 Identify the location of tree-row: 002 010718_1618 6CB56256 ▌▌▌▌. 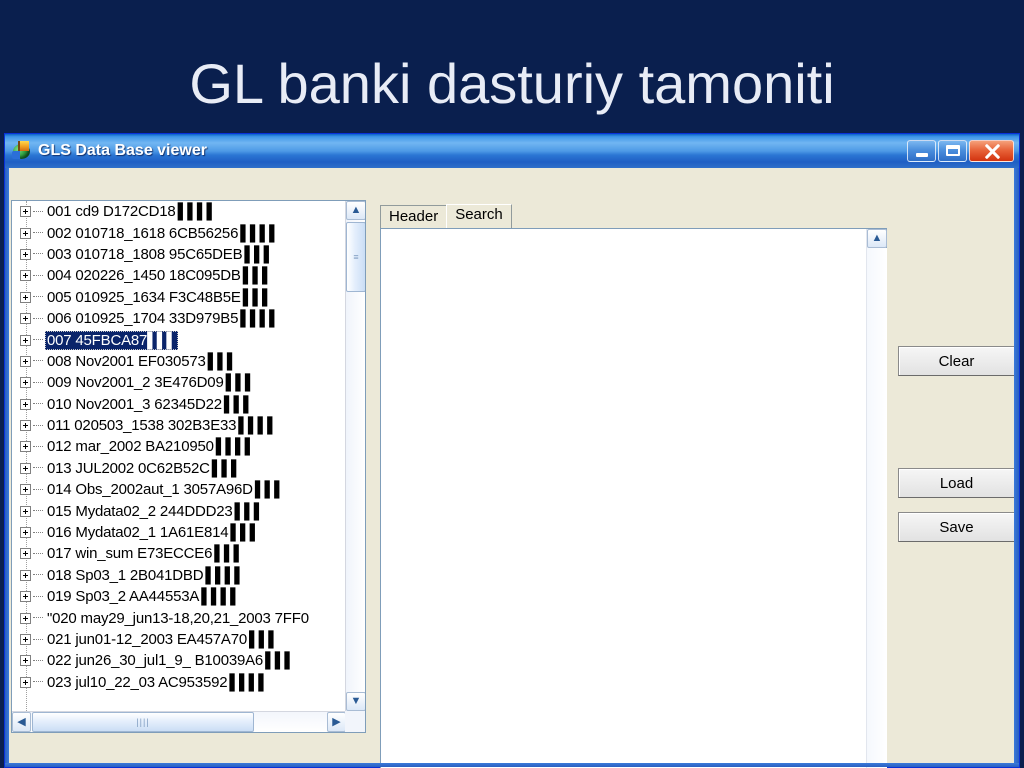
(179, 232).